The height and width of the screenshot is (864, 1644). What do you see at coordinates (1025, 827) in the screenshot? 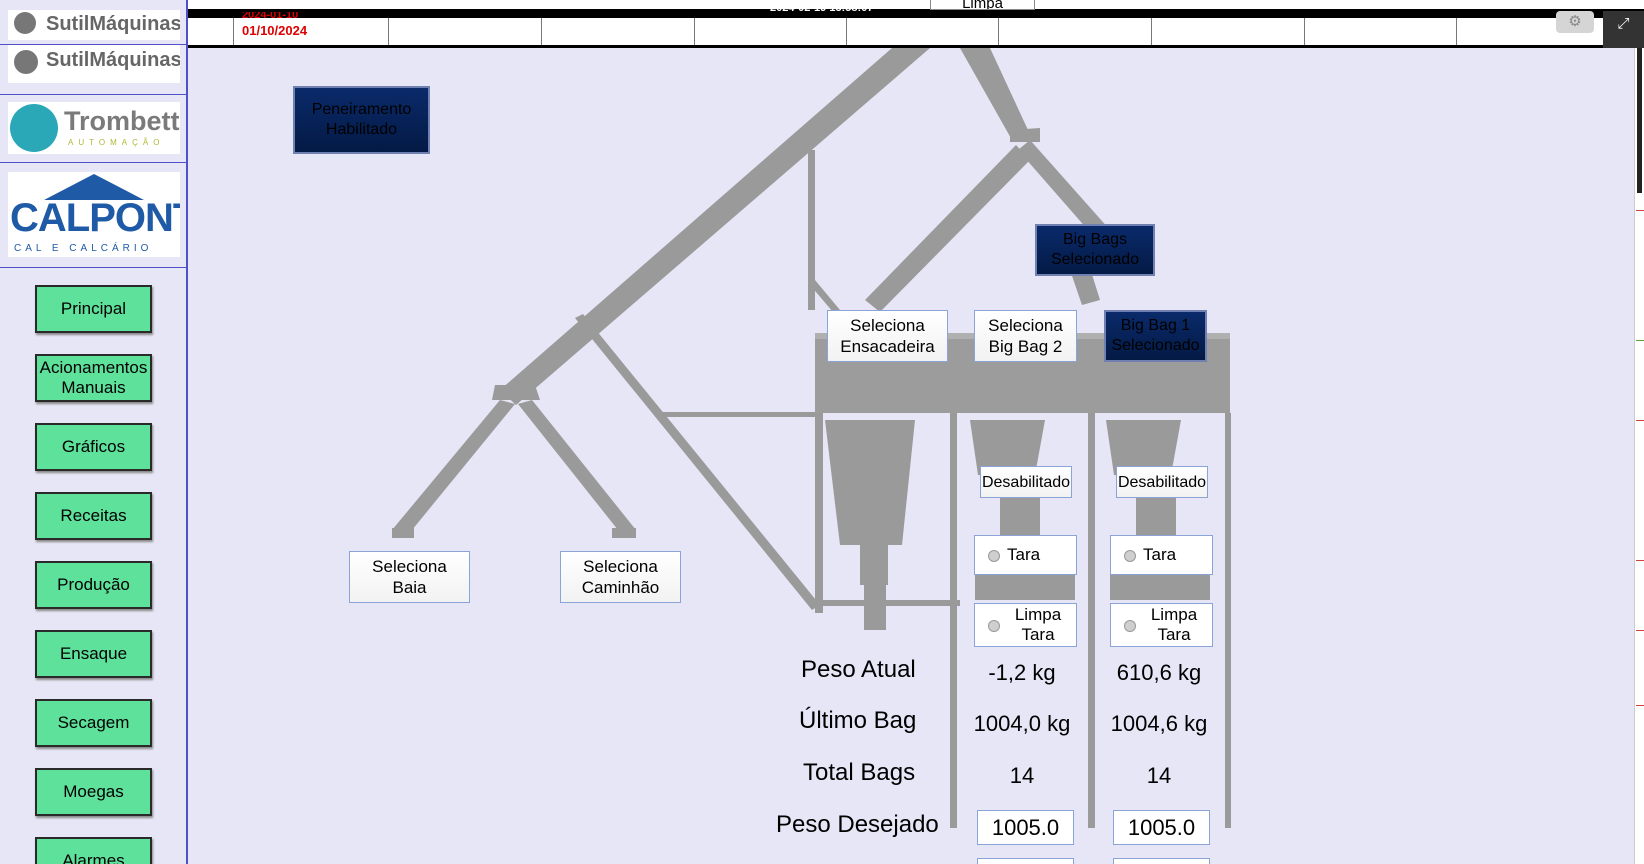
I see `bag2-peso-desejado-input: 1005.0` at bounding box center [1025, 827].